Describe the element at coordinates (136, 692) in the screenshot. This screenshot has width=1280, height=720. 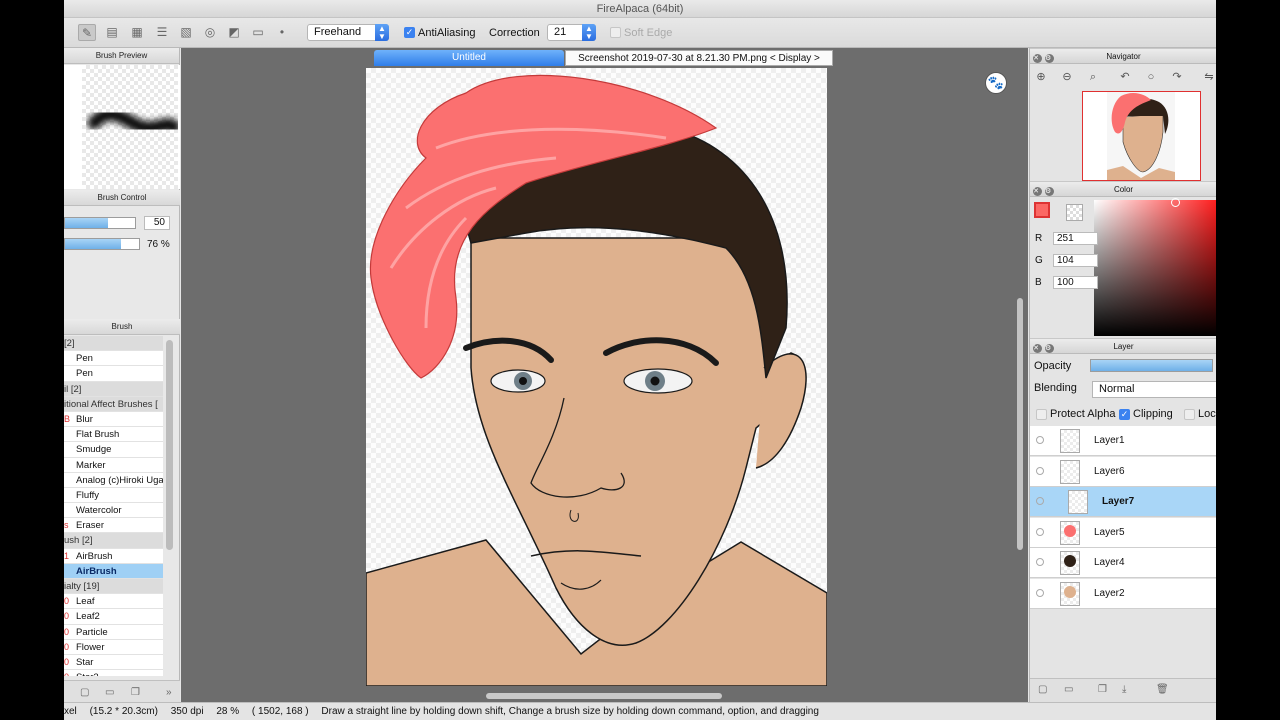
I see `duplicate-icon: ❐` at that location.